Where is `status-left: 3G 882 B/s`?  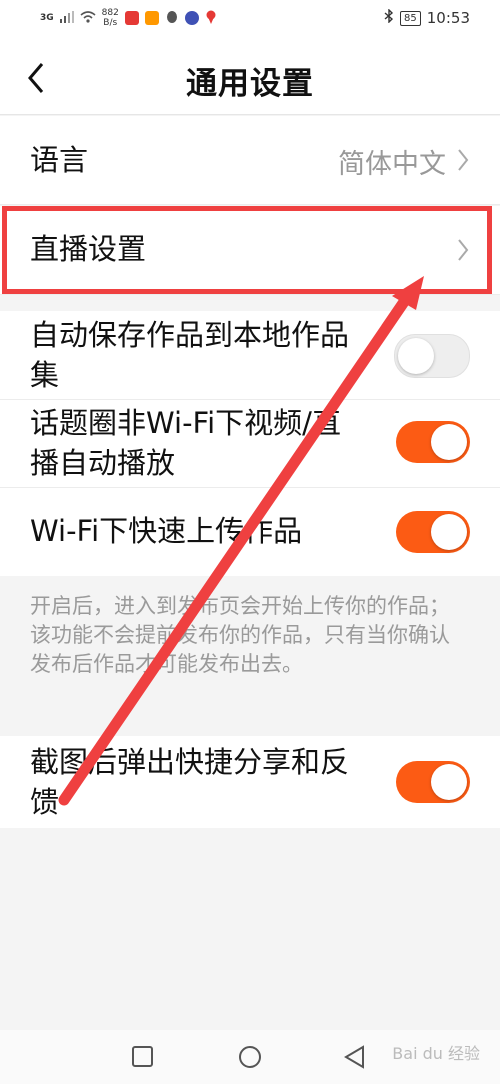
status-left: 3G 882 B/s is located at coordinates (128, 18).